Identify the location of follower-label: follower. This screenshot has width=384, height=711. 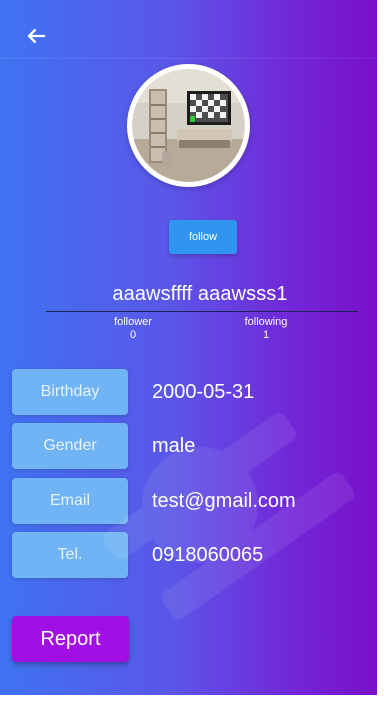
(133, 322).